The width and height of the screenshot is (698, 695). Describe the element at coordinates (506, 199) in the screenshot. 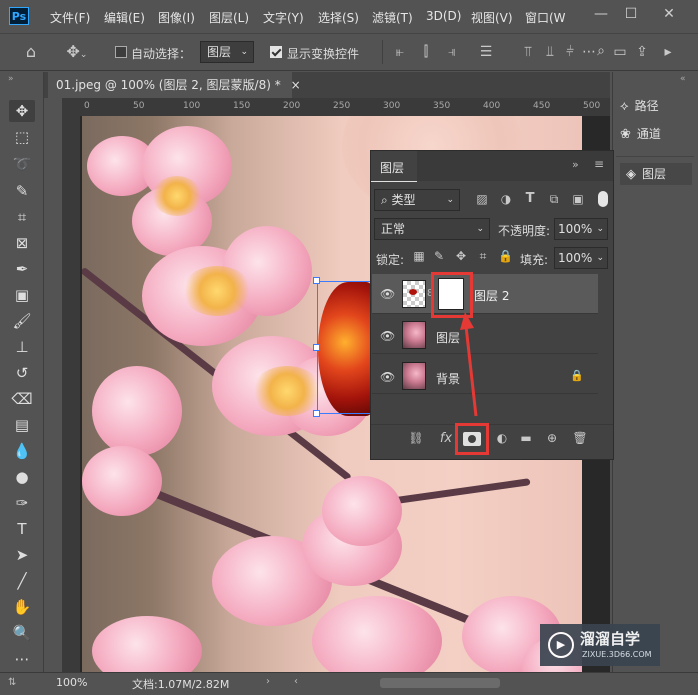

I see `filter-adjustment-icon: ◑` at that location.